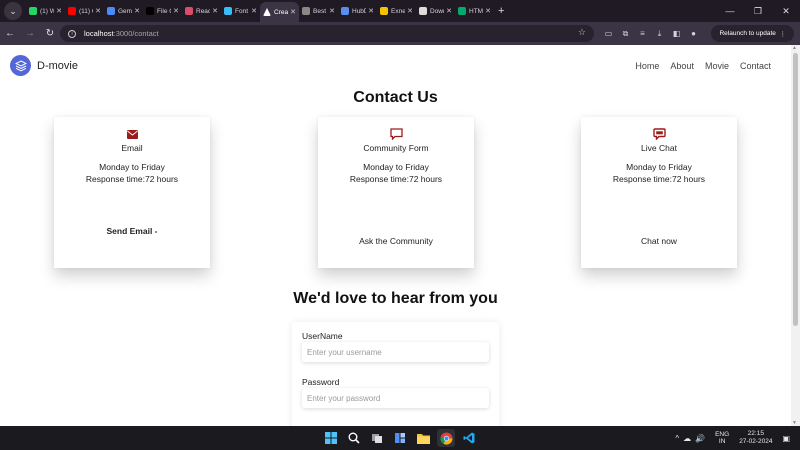  I want to click on tab-title: Font W, so click(242, 11).